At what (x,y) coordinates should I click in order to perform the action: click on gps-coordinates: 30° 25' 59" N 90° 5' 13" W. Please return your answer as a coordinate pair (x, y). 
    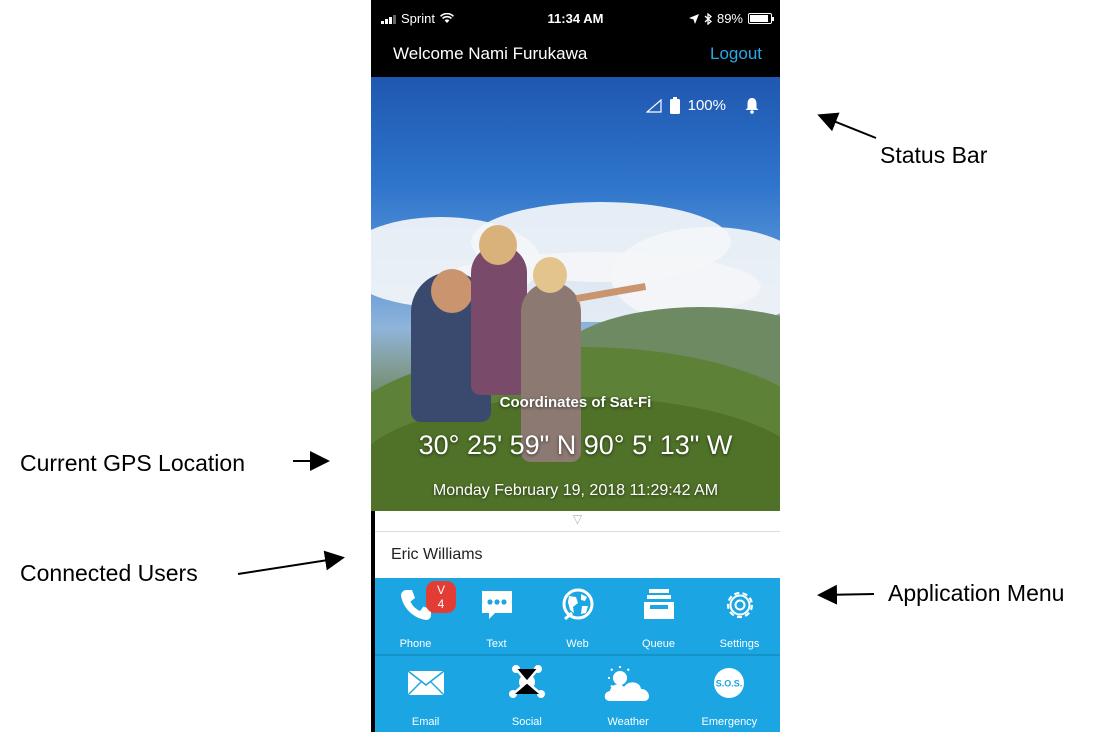
    Looking at the image, I should click on (575, 445).